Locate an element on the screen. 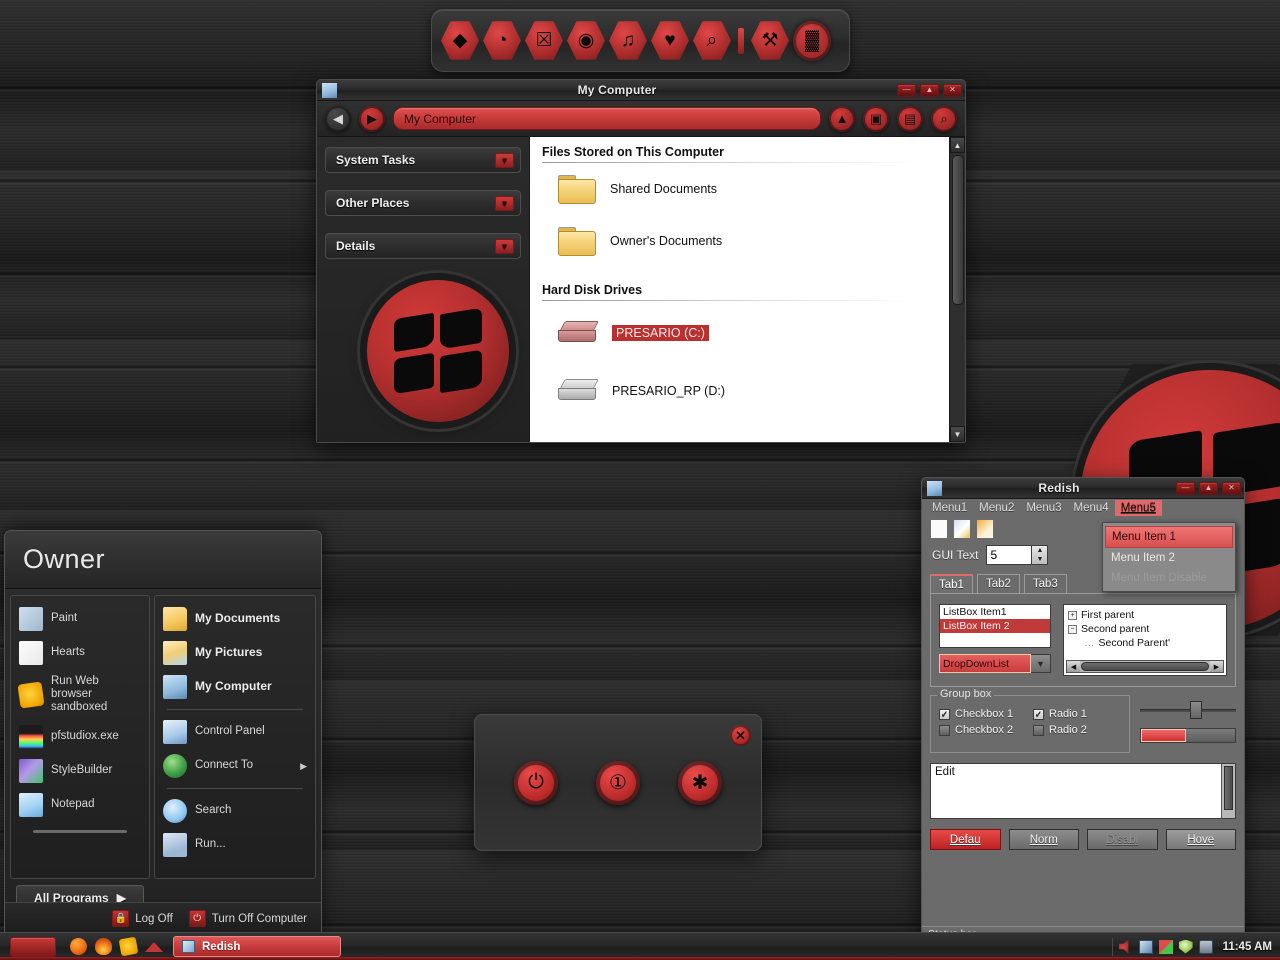  dock-item-firefox-icon: ◔ is located at coordinates (502, 41).